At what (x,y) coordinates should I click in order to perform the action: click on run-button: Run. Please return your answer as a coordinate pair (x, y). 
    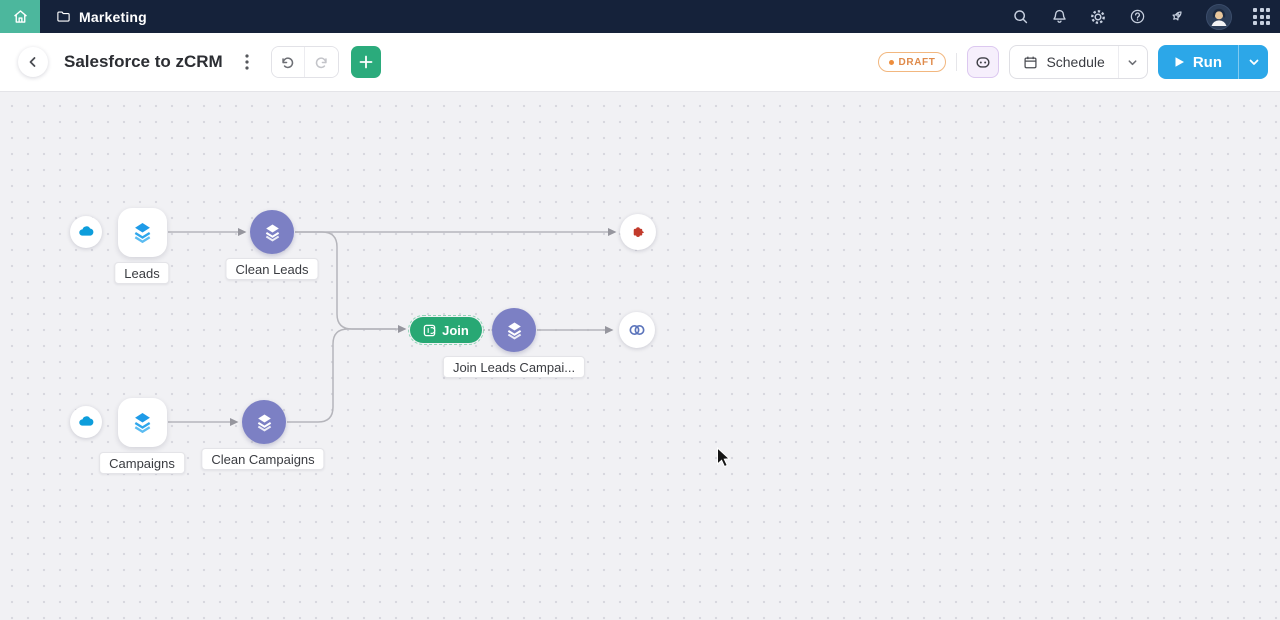
    Looking at the image, I should click on (1198, 62).